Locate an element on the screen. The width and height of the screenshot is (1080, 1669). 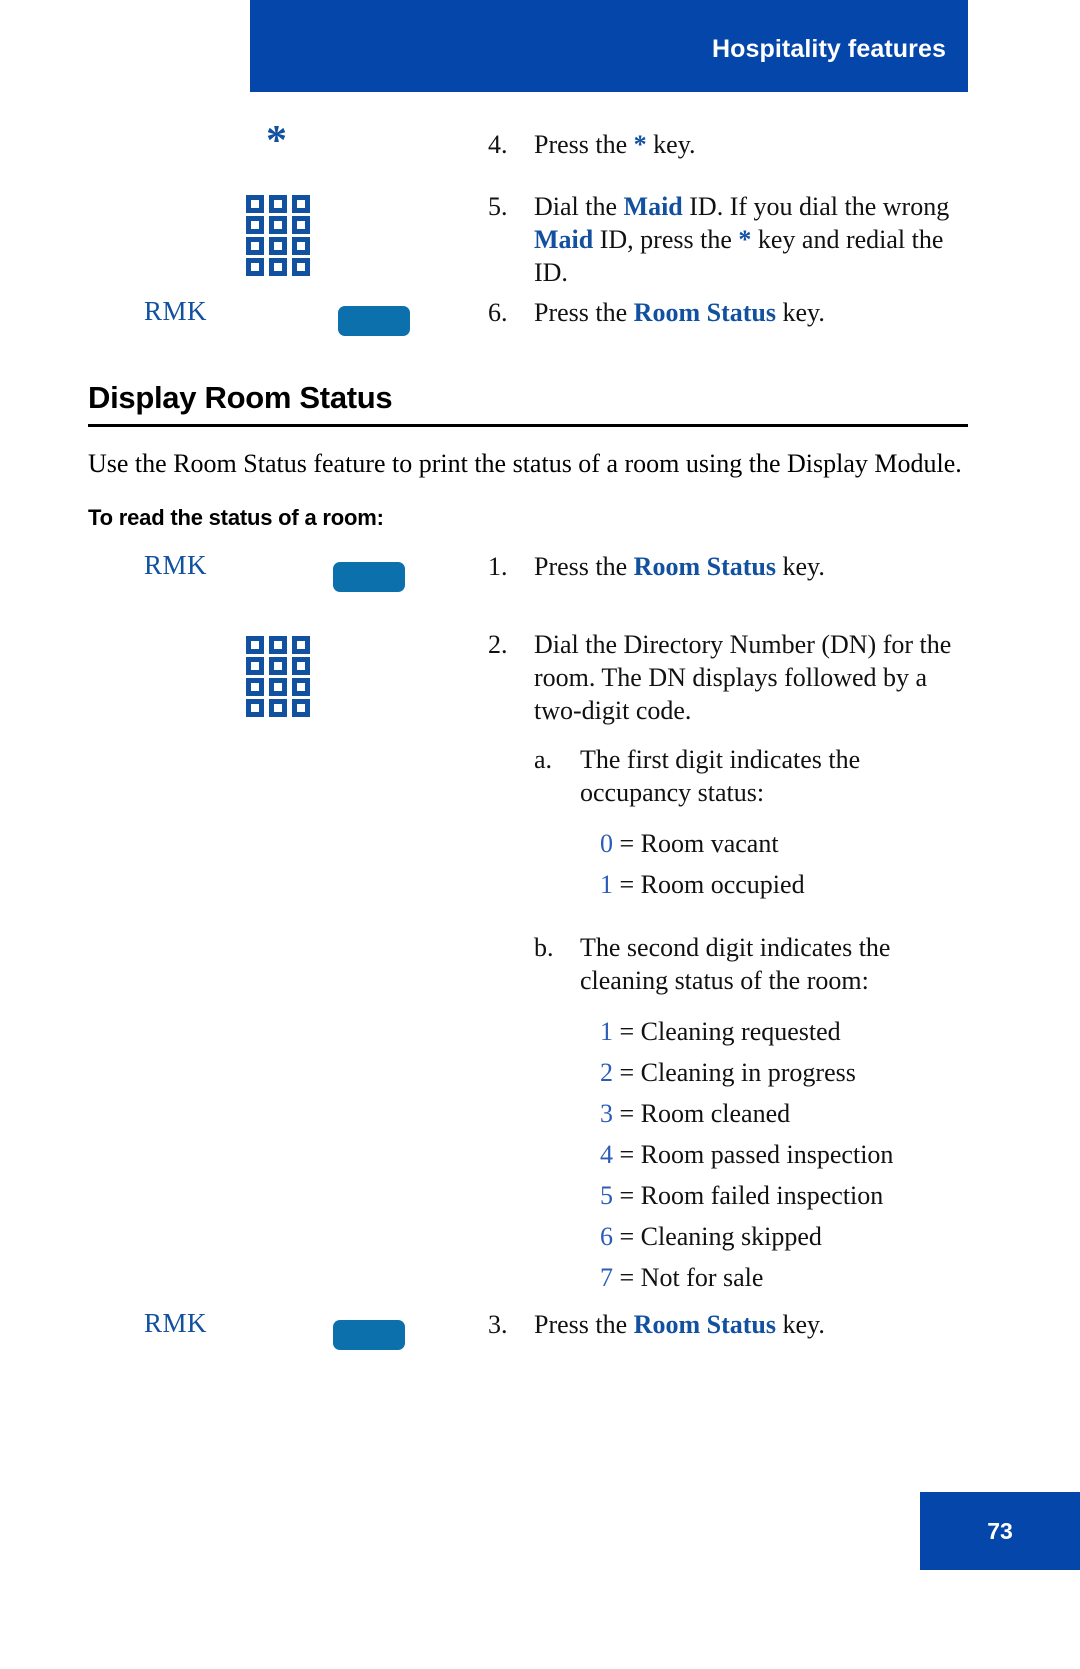
code-list-item: 0 = Room vacant is located at coordinates (784, 843).